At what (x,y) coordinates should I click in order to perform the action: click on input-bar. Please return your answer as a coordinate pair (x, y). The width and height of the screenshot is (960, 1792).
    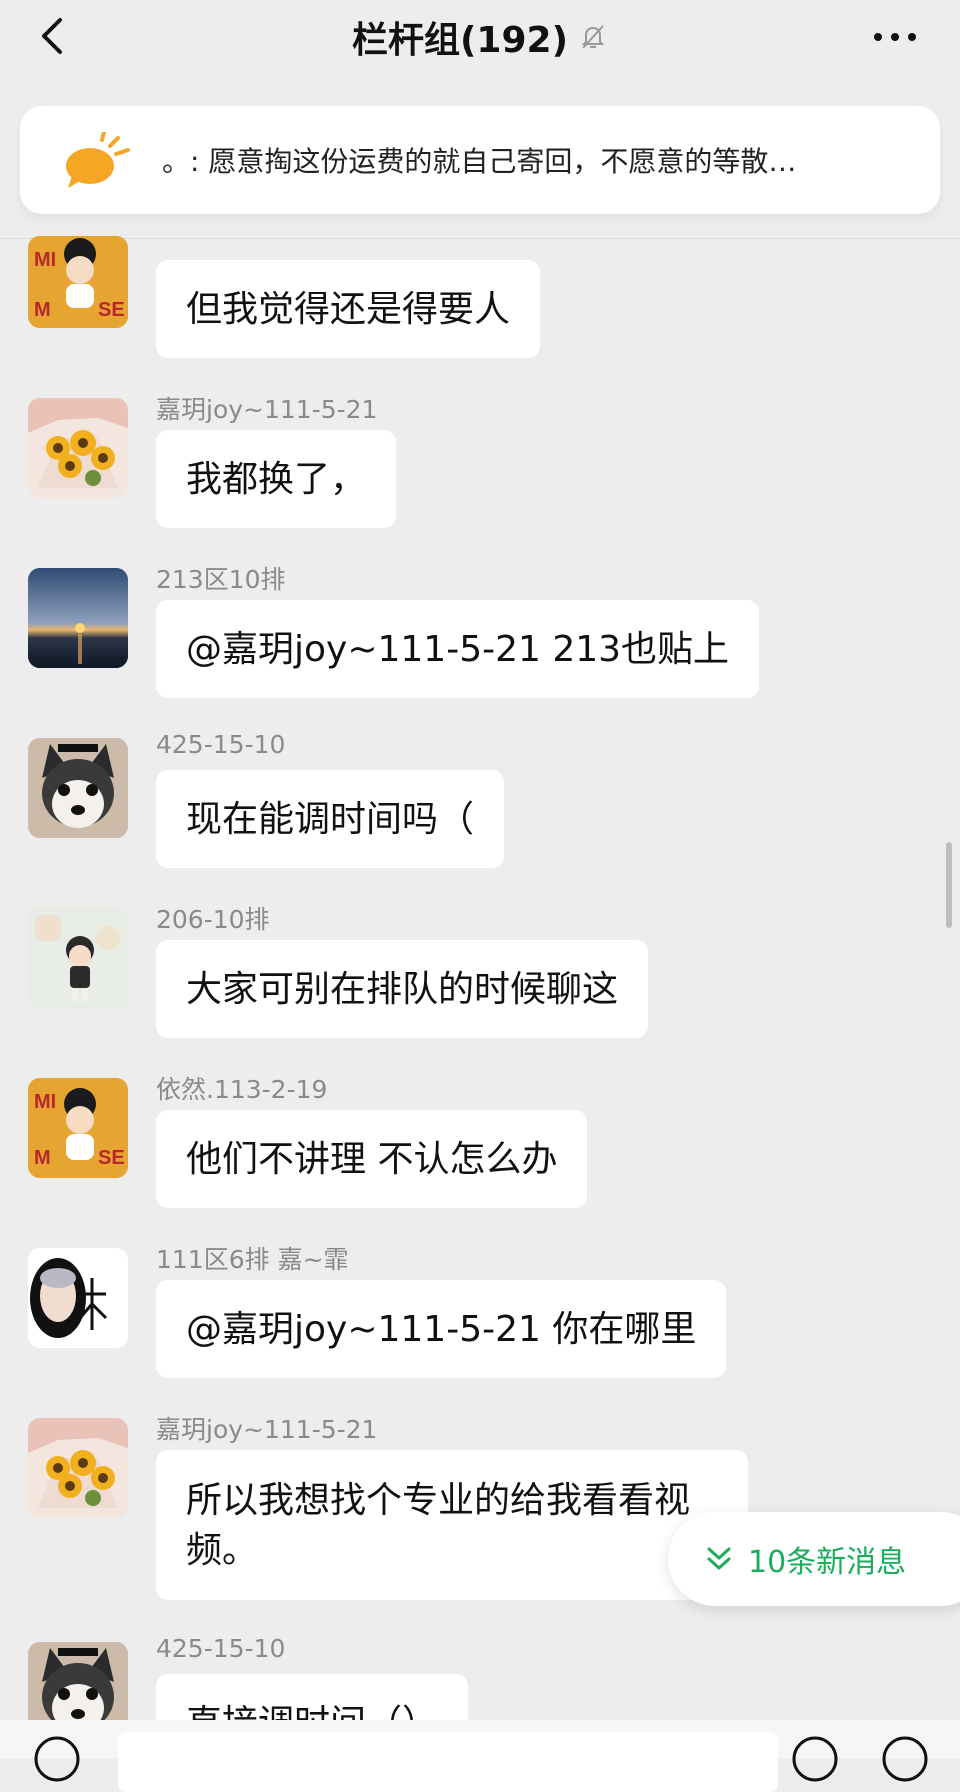
    Looking at the image, I should click on (480, 1756).